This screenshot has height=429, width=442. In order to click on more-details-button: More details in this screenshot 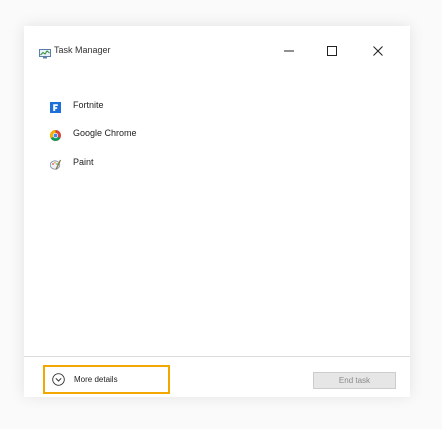, I will do `click(106, 379)`.